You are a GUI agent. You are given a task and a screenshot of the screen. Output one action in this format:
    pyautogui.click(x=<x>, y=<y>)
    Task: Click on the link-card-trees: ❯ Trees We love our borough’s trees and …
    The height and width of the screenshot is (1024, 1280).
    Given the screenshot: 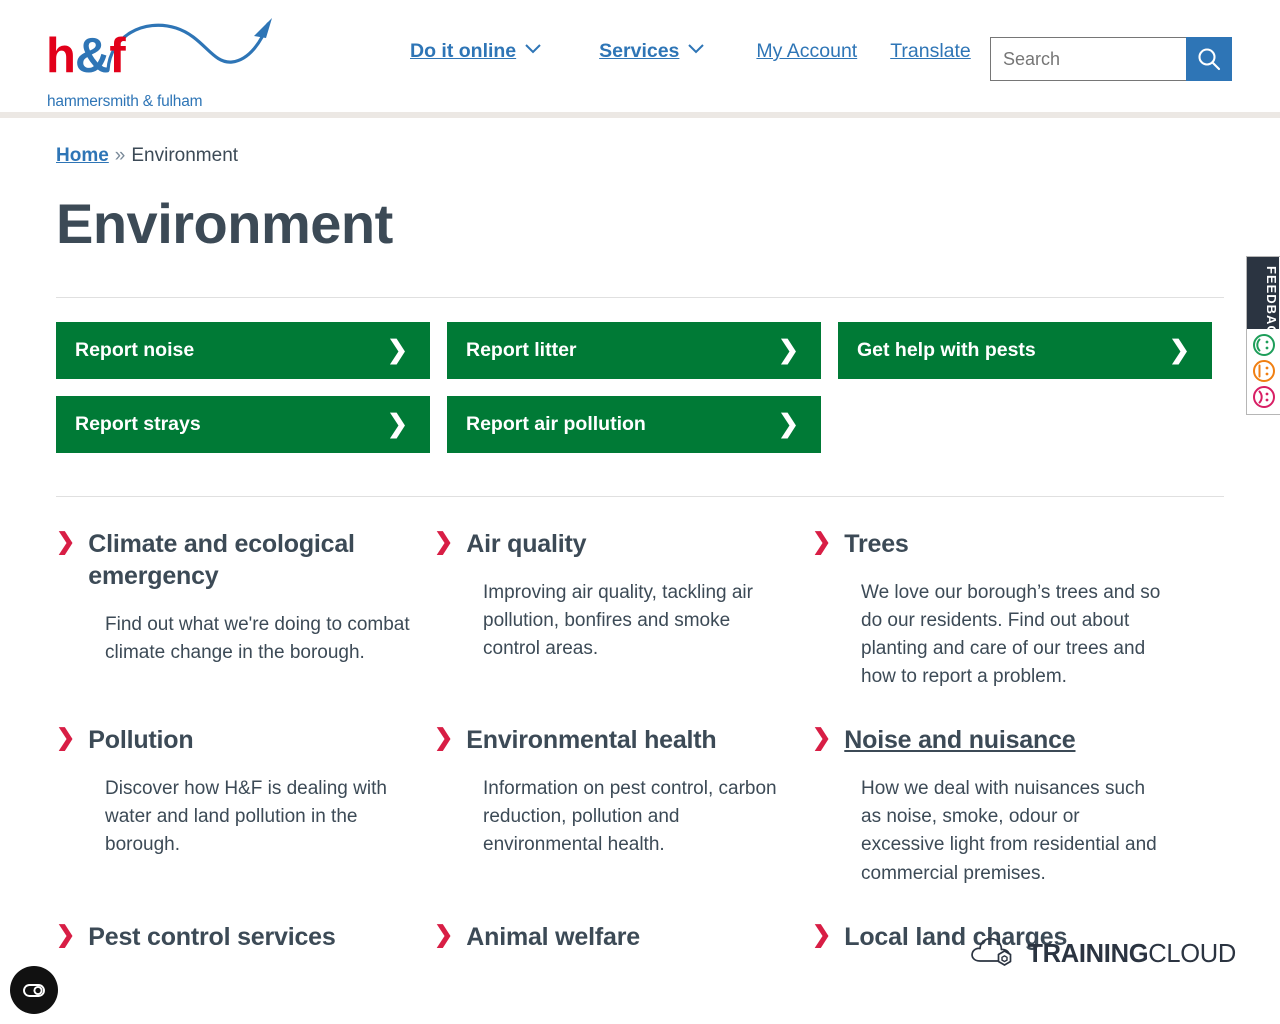 What is the action you would take?
    pyautogui.click(x=1001, y=626)
    